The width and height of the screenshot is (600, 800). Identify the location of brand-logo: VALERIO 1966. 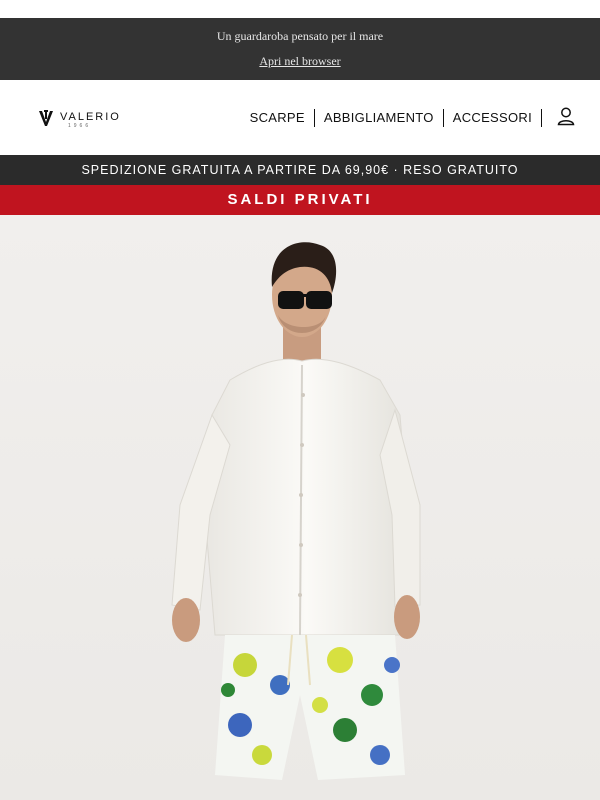
(79, 118).